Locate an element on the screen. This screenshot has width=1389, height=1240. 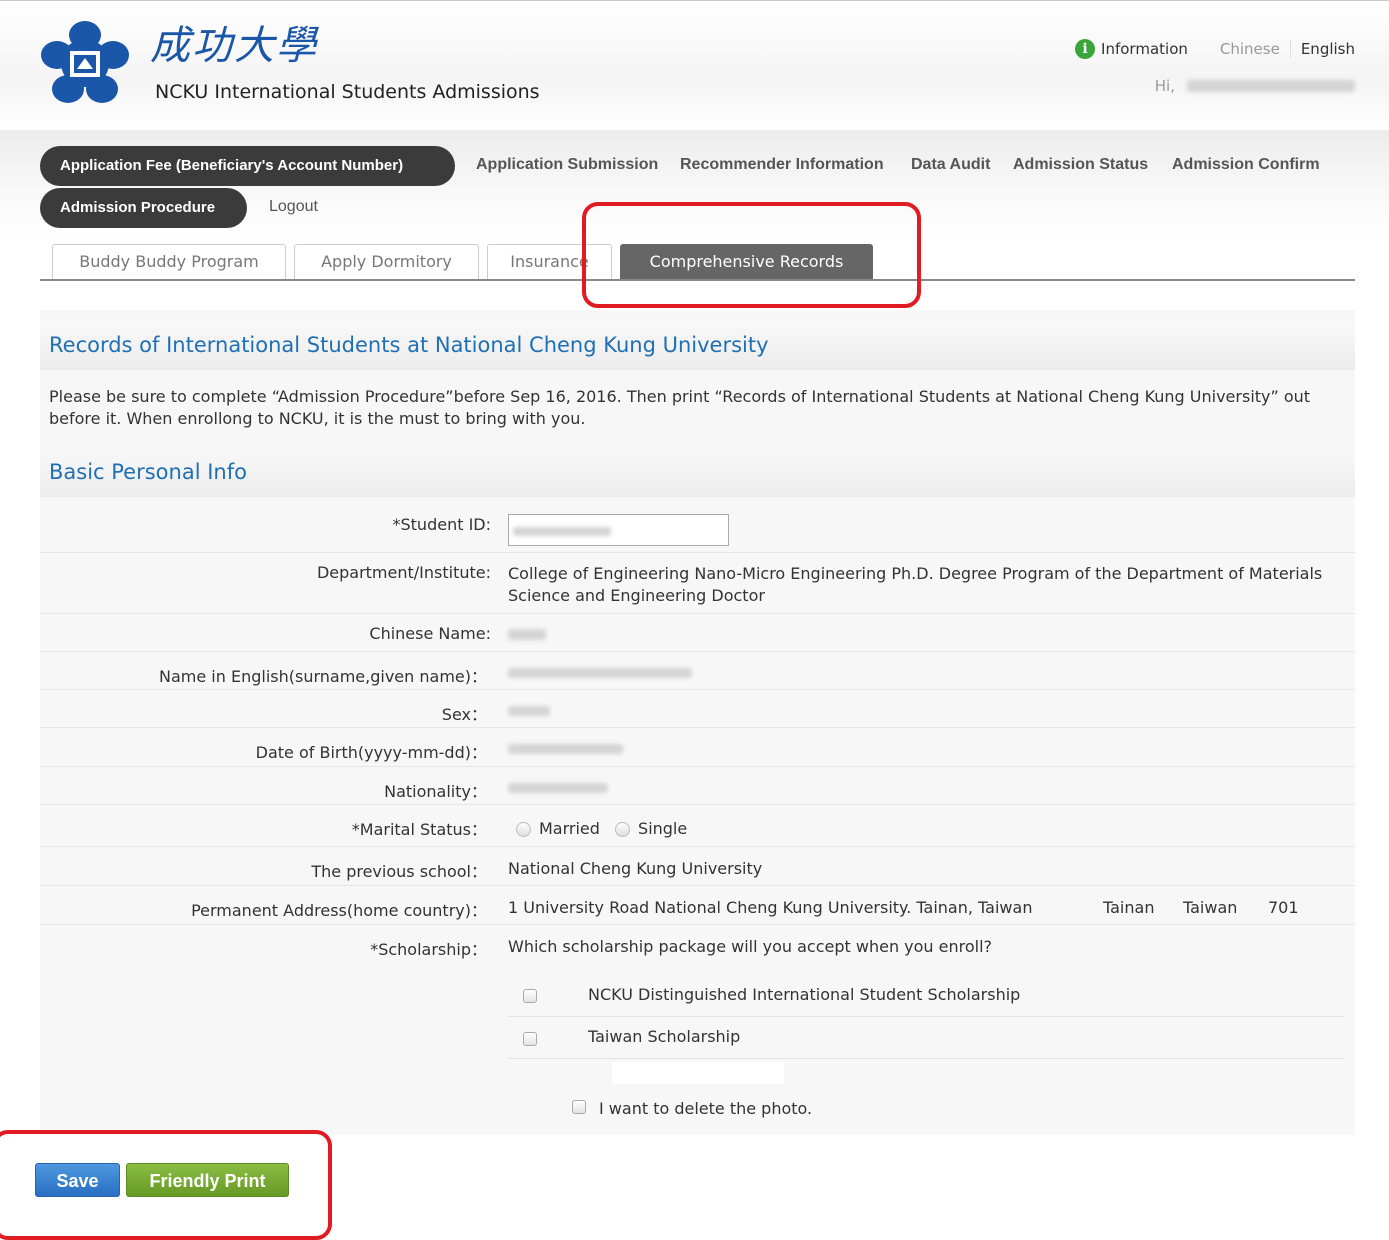
address-country: Taiwan is located at coordinates (1210, 907).